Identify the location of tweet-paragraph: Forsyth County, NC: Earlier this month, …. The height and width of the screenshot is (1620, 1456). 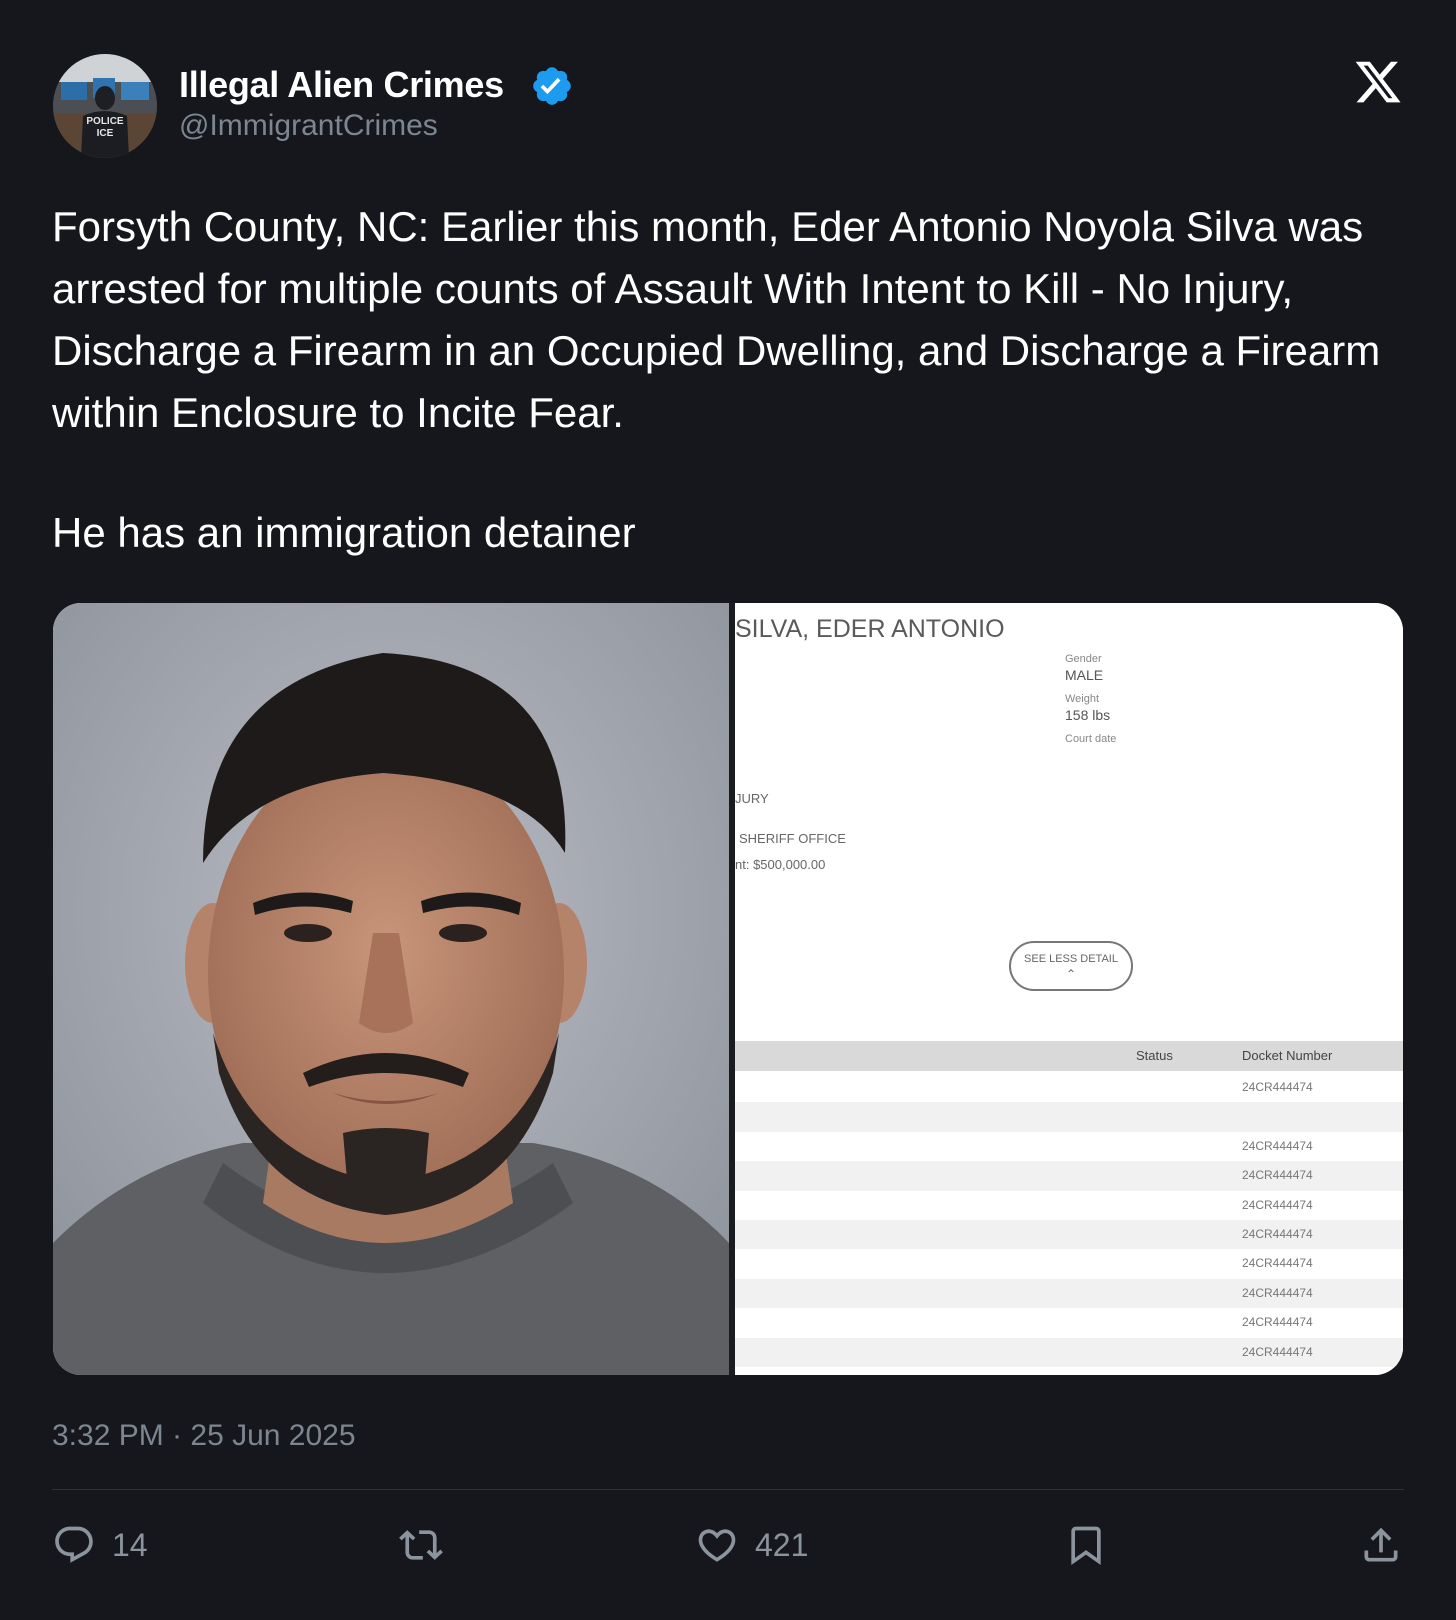
(716, 319).